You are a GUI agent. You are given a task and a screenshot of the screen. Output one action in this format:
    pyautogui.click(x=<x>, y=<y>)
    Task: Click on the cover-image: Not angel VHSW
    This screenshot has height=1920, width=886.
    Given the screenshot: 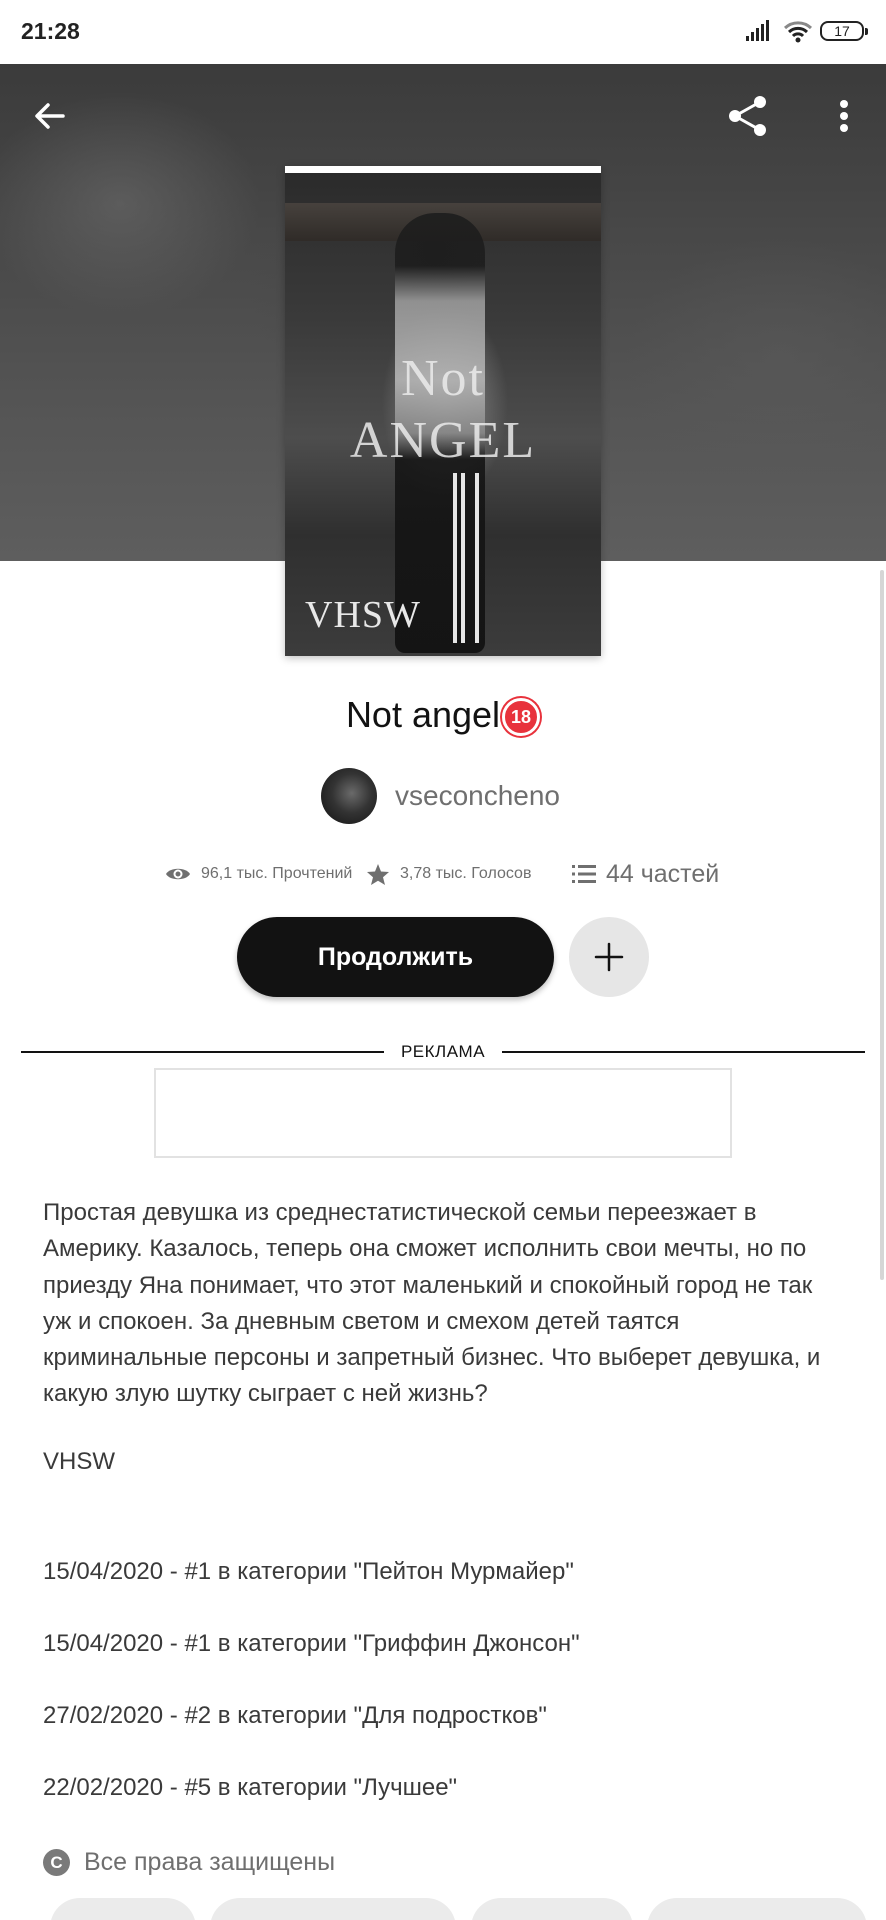 What is the action you would take?
    pyautogui.click(x=443, y=414)
    